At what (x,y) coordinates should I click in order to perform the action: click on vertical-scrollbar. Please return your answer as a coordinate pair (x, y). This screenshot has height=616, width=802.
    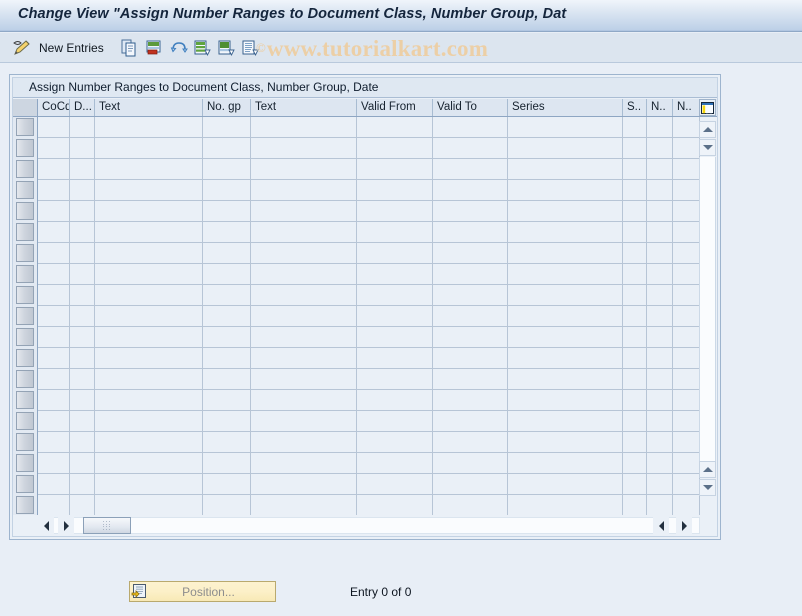
    Looking at the image, I should click on (707, 318).